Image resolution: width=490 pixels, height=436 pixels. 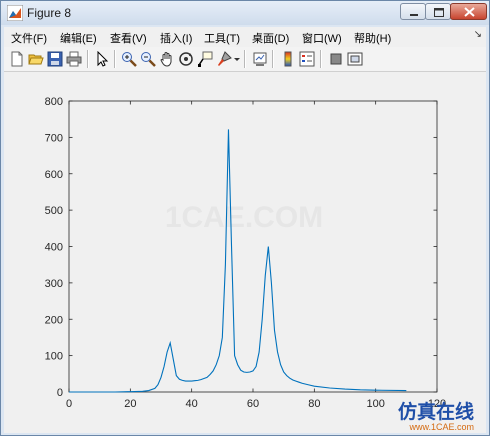 What do you see at coordinates (49, 13) in the screenshot?
I see `window-title: Figure 8` at bounding box center [49, 13].